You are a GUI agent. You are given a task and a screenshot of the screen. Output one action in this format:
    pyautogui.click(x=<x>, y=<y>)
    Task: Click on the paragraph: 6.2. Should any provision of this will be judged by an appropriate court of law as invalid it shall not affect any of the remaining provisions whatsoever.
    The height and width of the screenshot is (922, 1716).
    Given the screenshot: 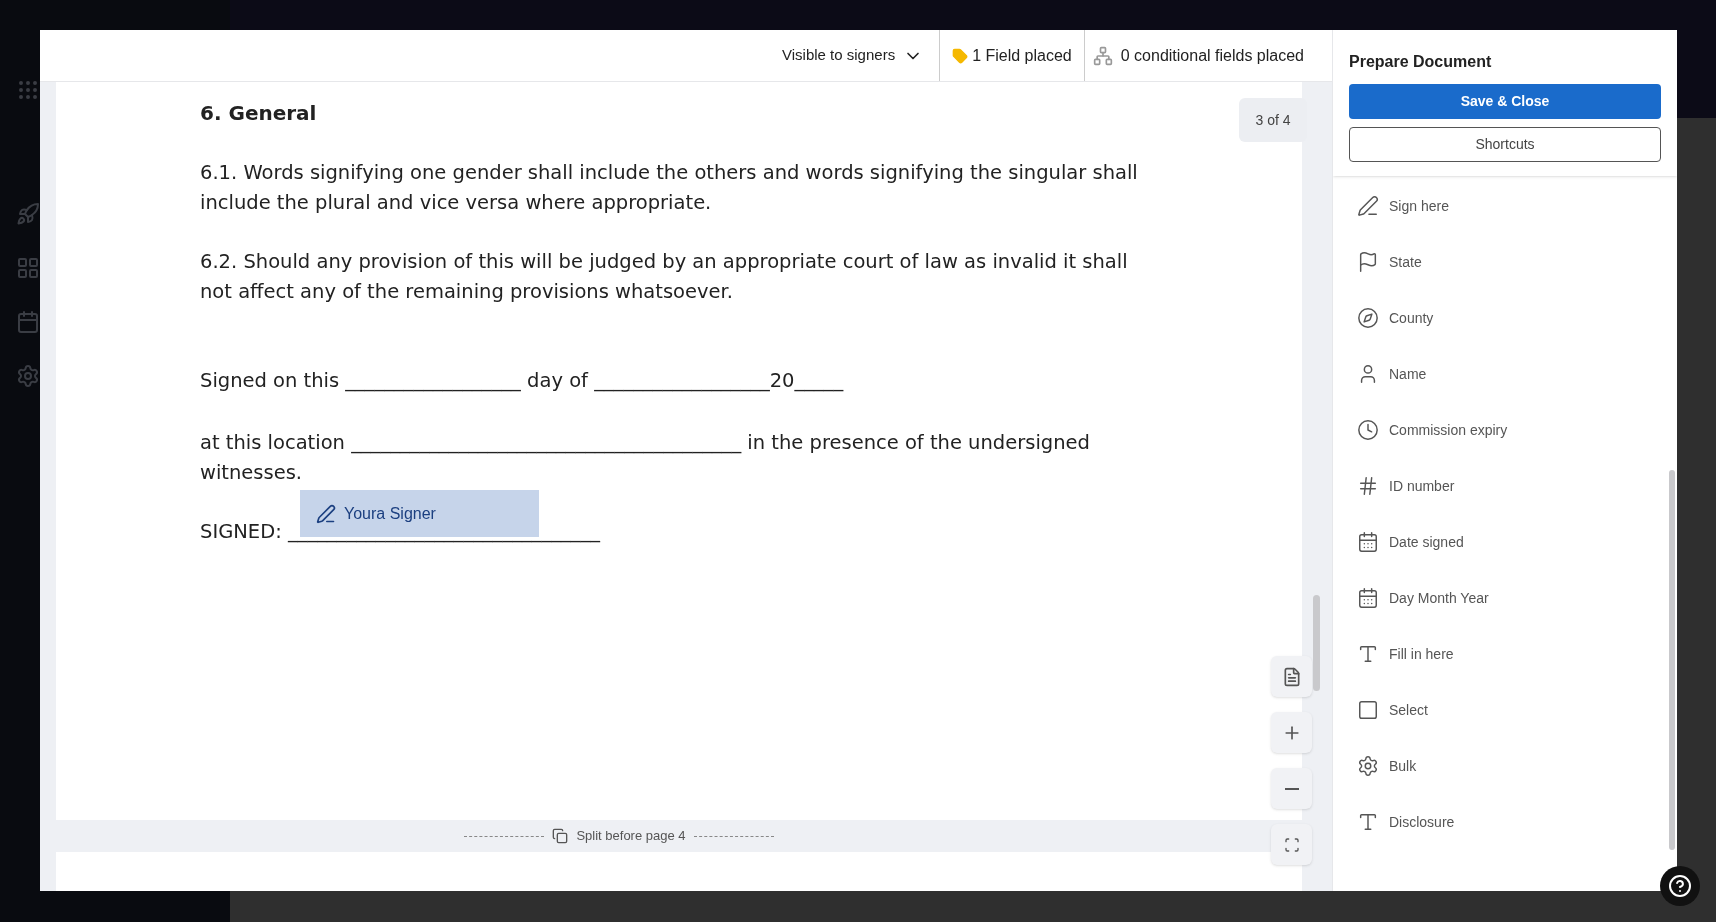 What is the action you would take?
    pyautogui.click(x=664, y=277)
    